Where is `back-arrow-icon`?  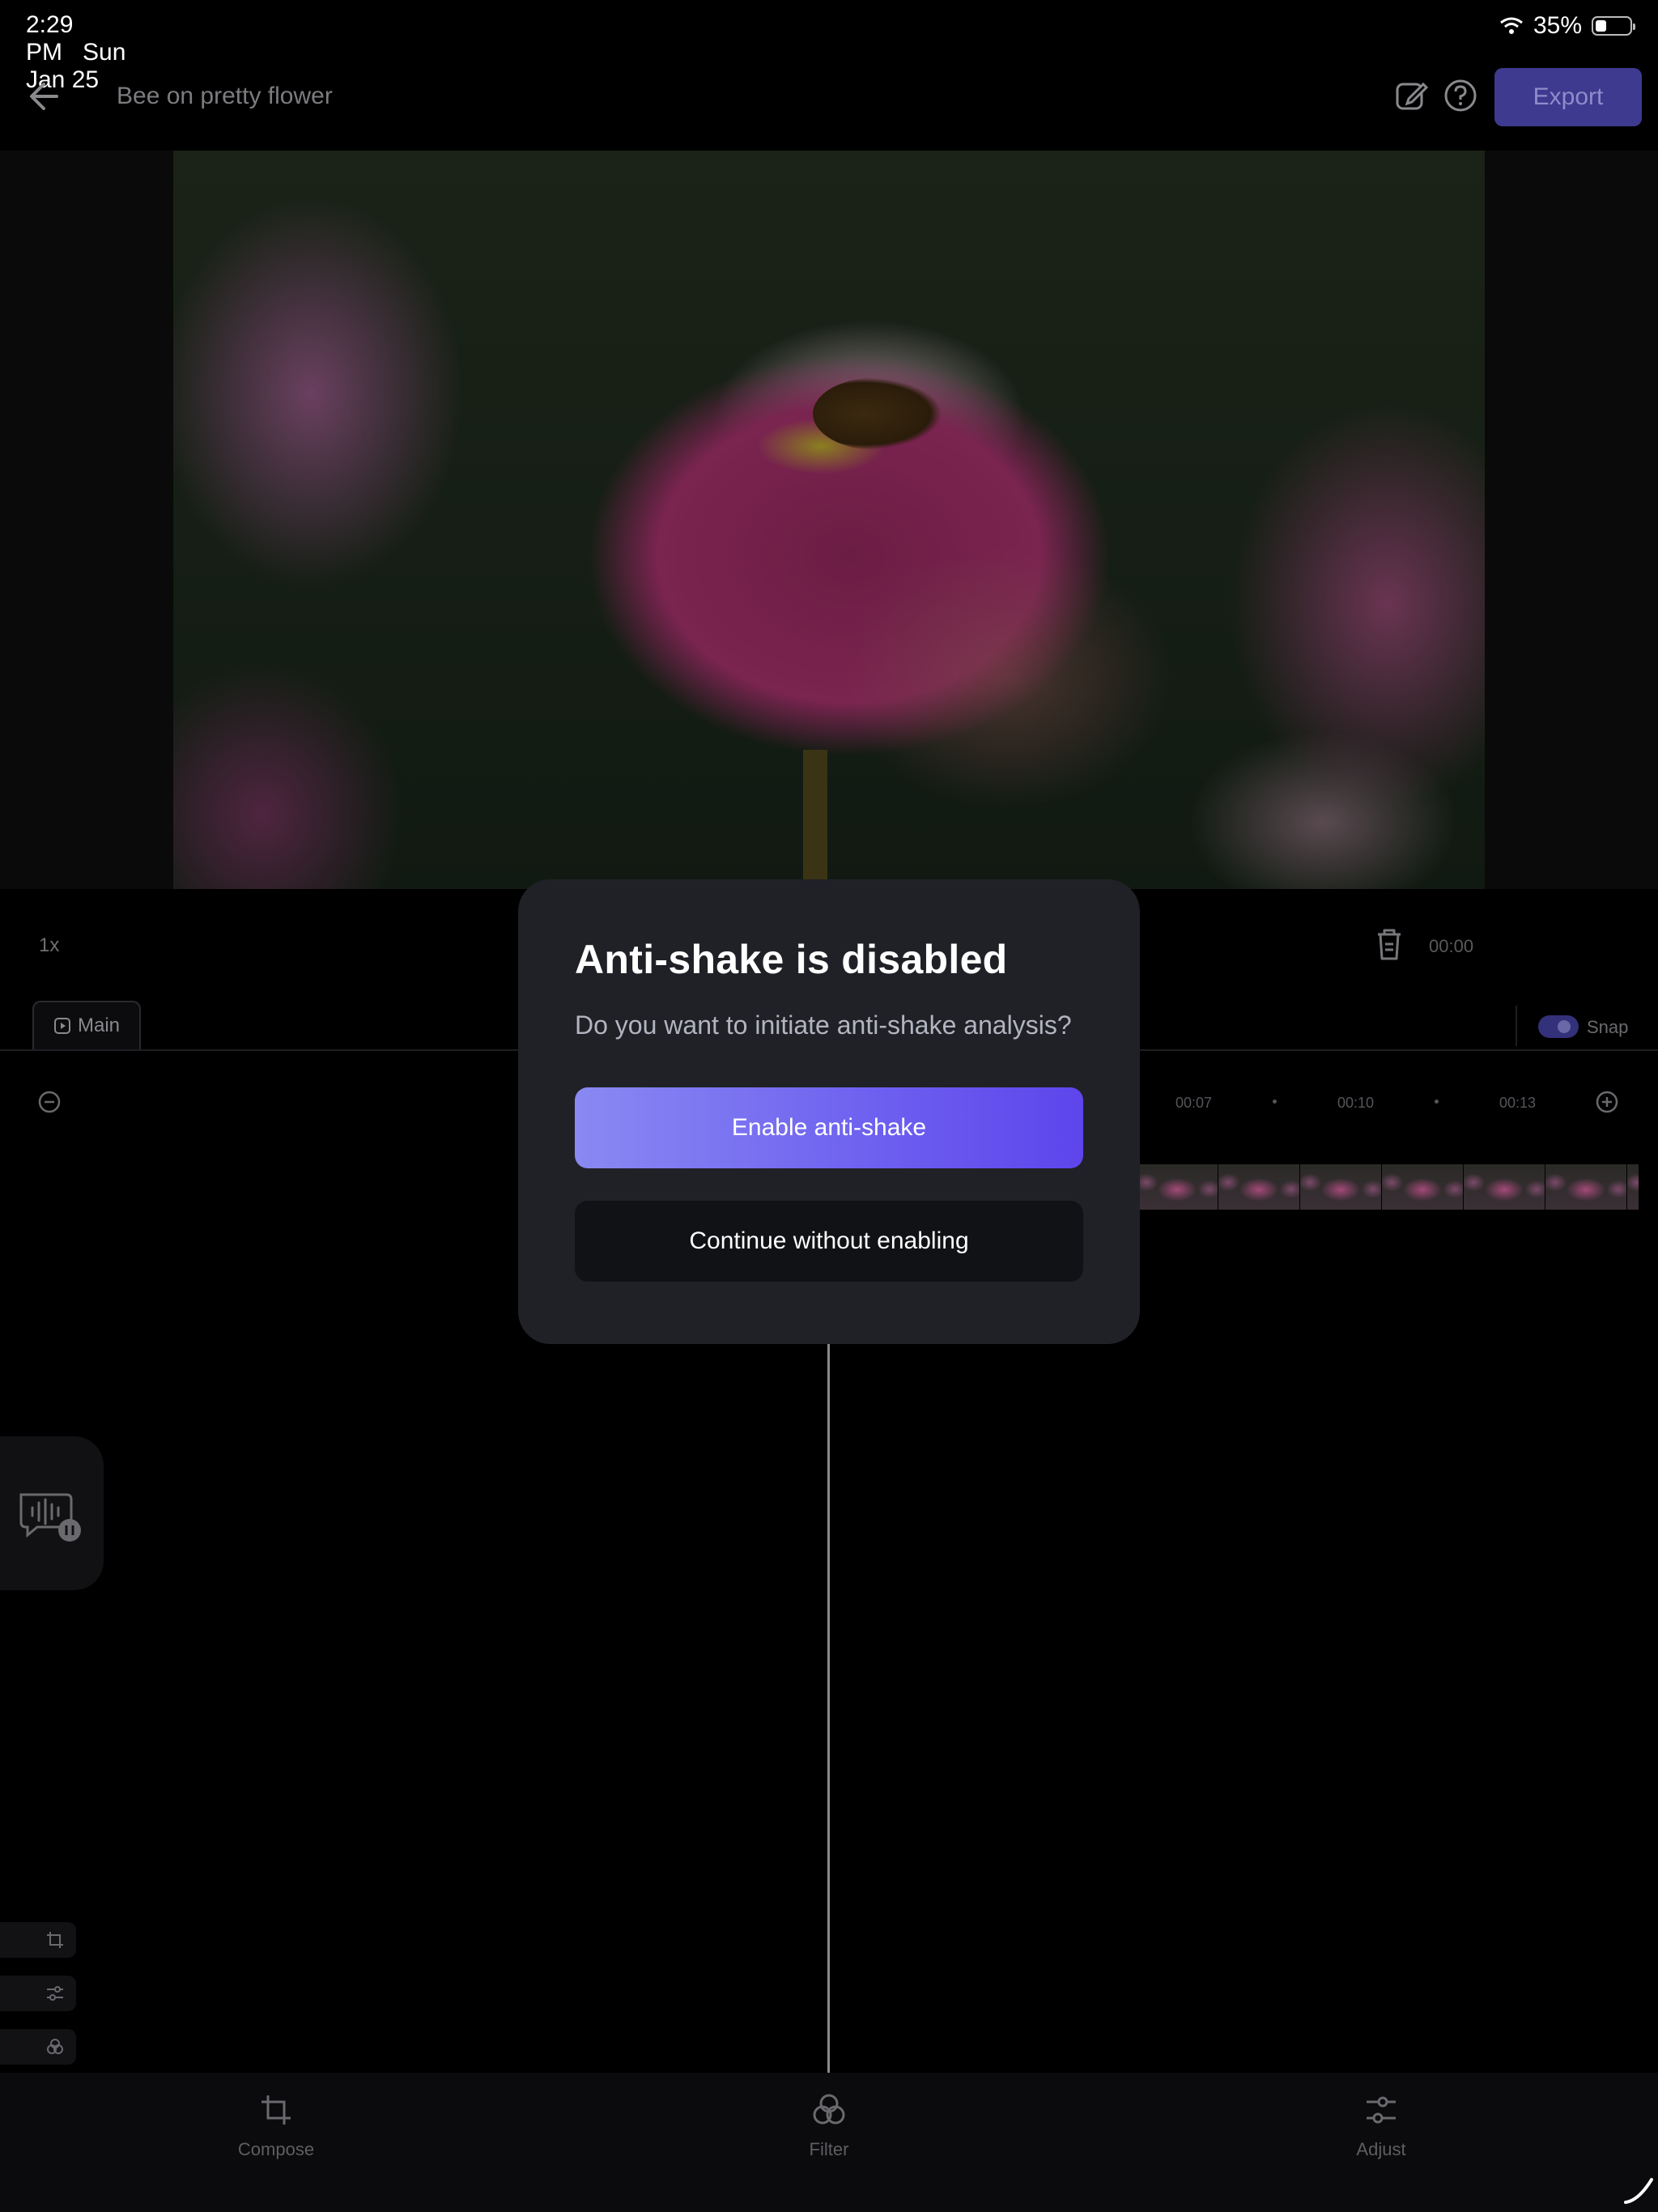 back-arrow-icon is located at coordinates (45, 97).